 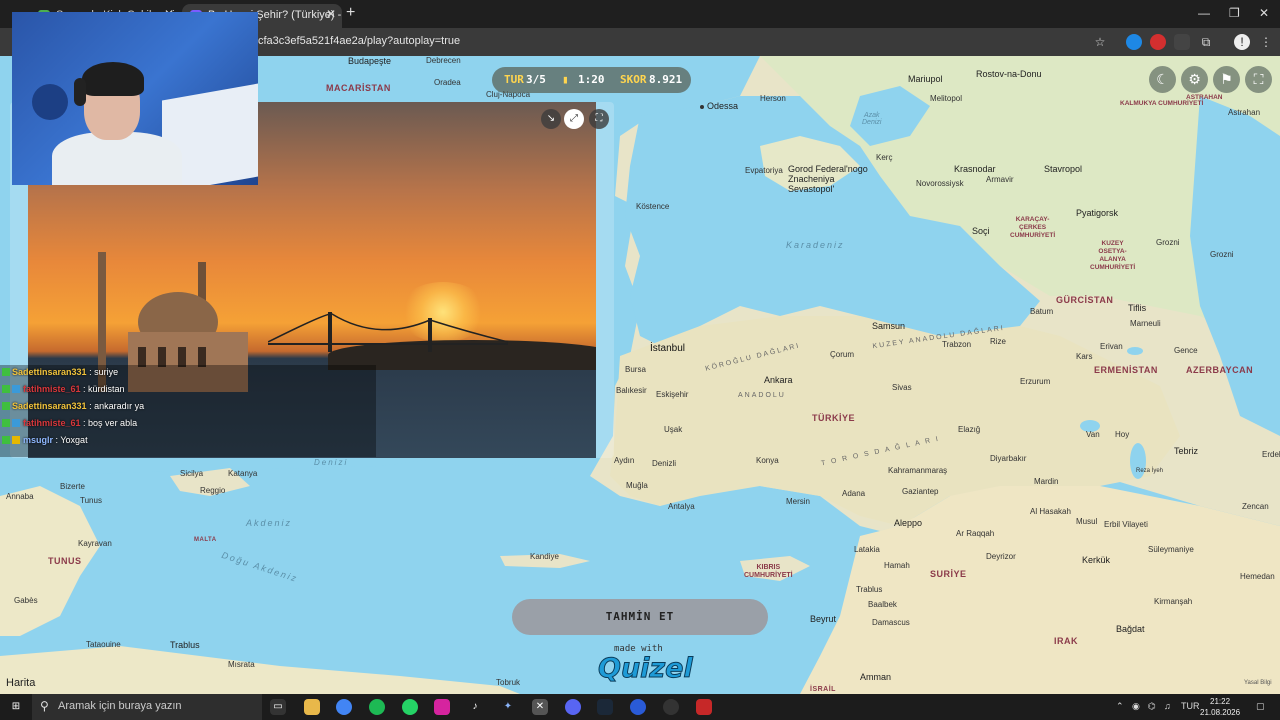 I want to click on chat-username: msuglr, so click(x=38, y=440).